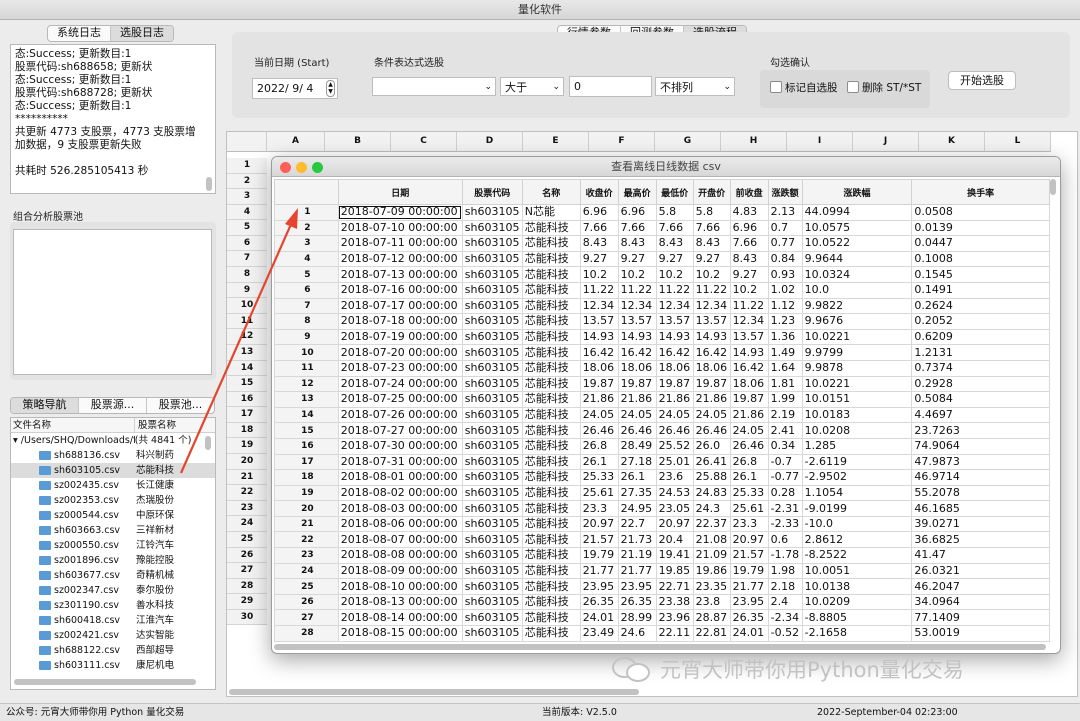 This screenshot has width=1080, height=721. What do you see at coordinates (579, 712) in the screenshot?
I see `status-version: 当前版本: V2.5.0` at bounding box center [579, 712].